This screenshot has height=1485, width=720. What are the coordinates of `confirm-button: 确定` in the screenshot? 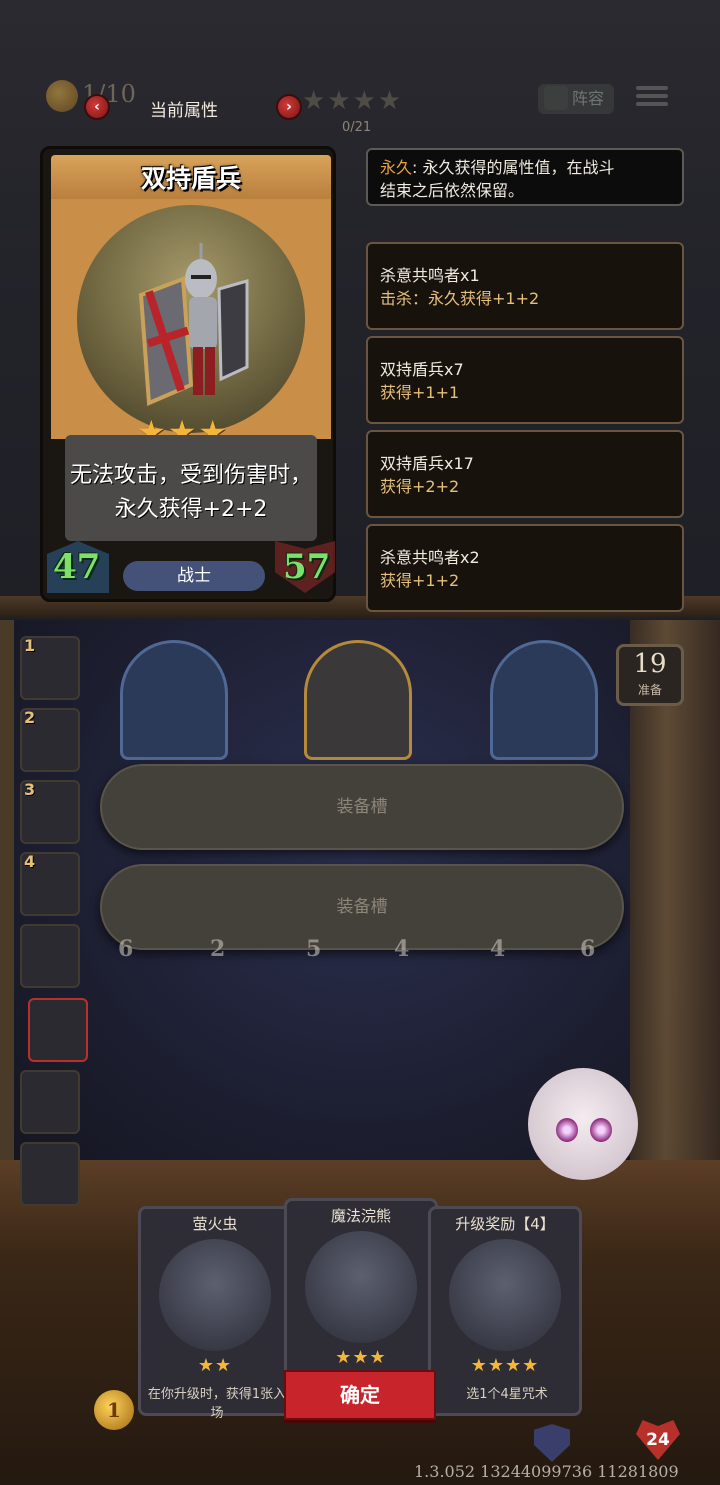 It's located at (360, 1395).